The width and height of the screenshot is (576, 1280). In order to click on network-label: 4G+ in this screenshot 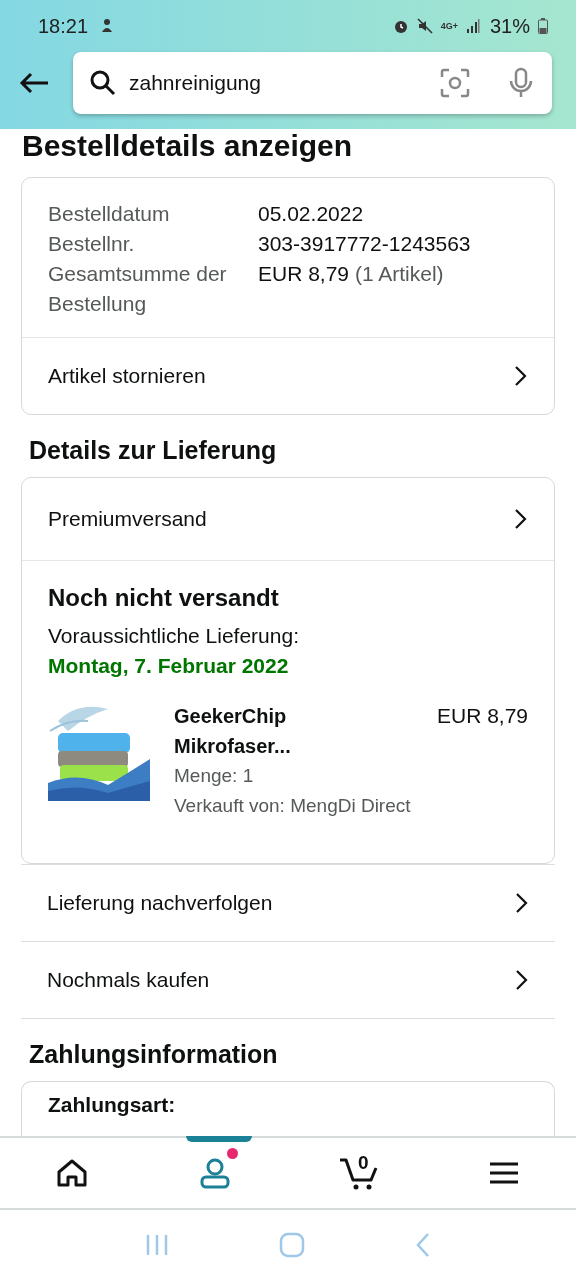, I will do `click(449, 26)`.